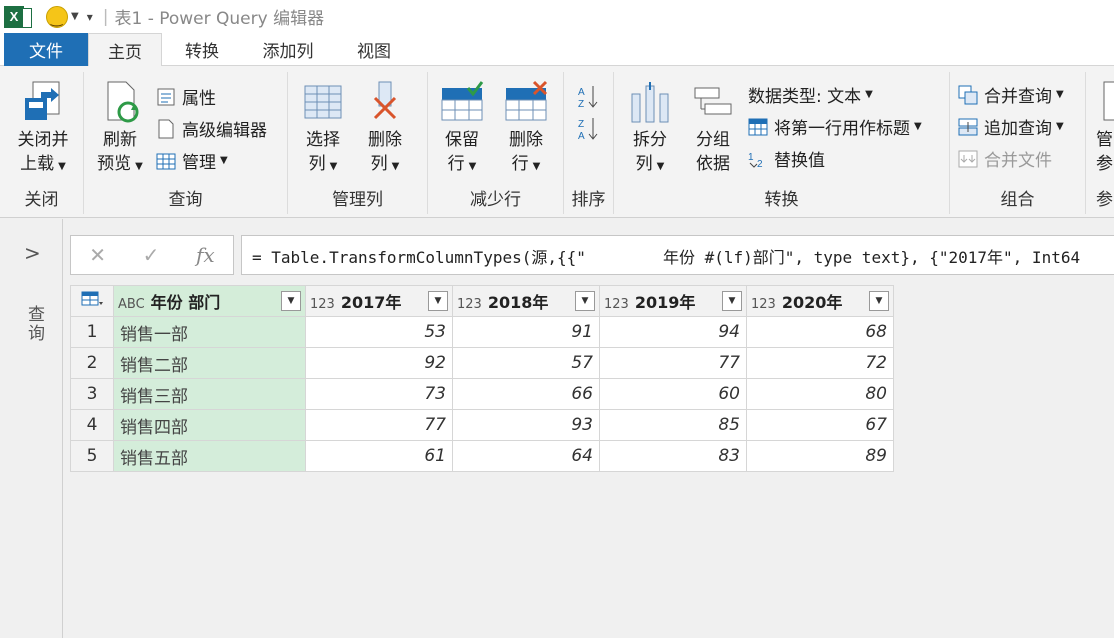 The height and width of the screenshot is (638, 1114). Describe the element at coordinates (526, 332) in the screenshot. I see `table-cell: 91` at that location.